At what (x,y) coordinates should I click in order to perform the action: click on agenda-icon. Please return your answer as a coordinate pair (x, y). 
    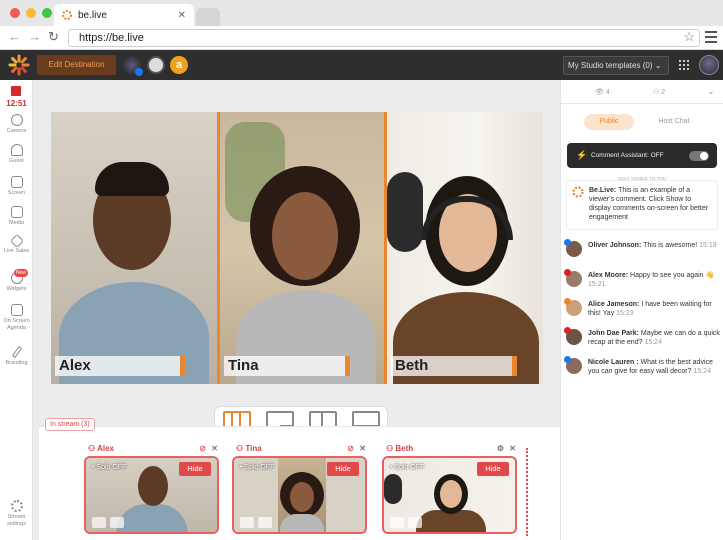
    Looking at the image, I should click on (16, 310).